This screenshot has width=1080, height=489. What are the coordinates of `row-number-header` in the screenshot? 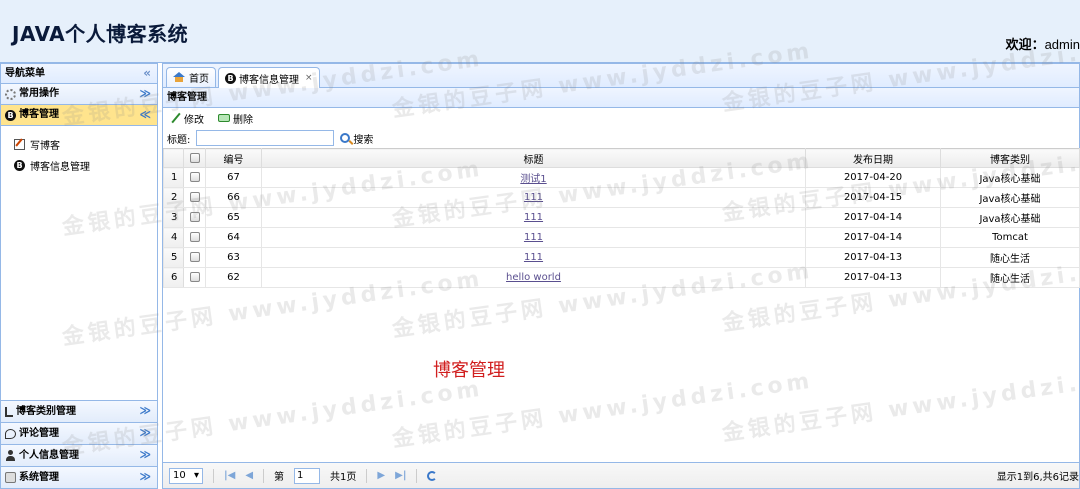 It's located at (173, 158).